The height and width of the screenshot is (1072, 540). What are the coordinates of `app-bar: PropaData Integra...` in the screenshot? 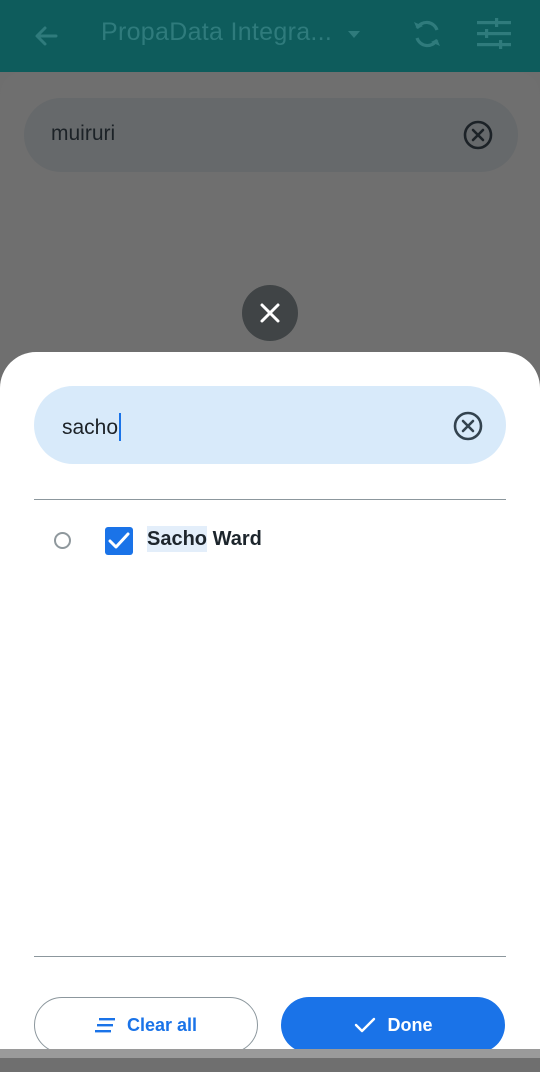 It's located at (270, 36).